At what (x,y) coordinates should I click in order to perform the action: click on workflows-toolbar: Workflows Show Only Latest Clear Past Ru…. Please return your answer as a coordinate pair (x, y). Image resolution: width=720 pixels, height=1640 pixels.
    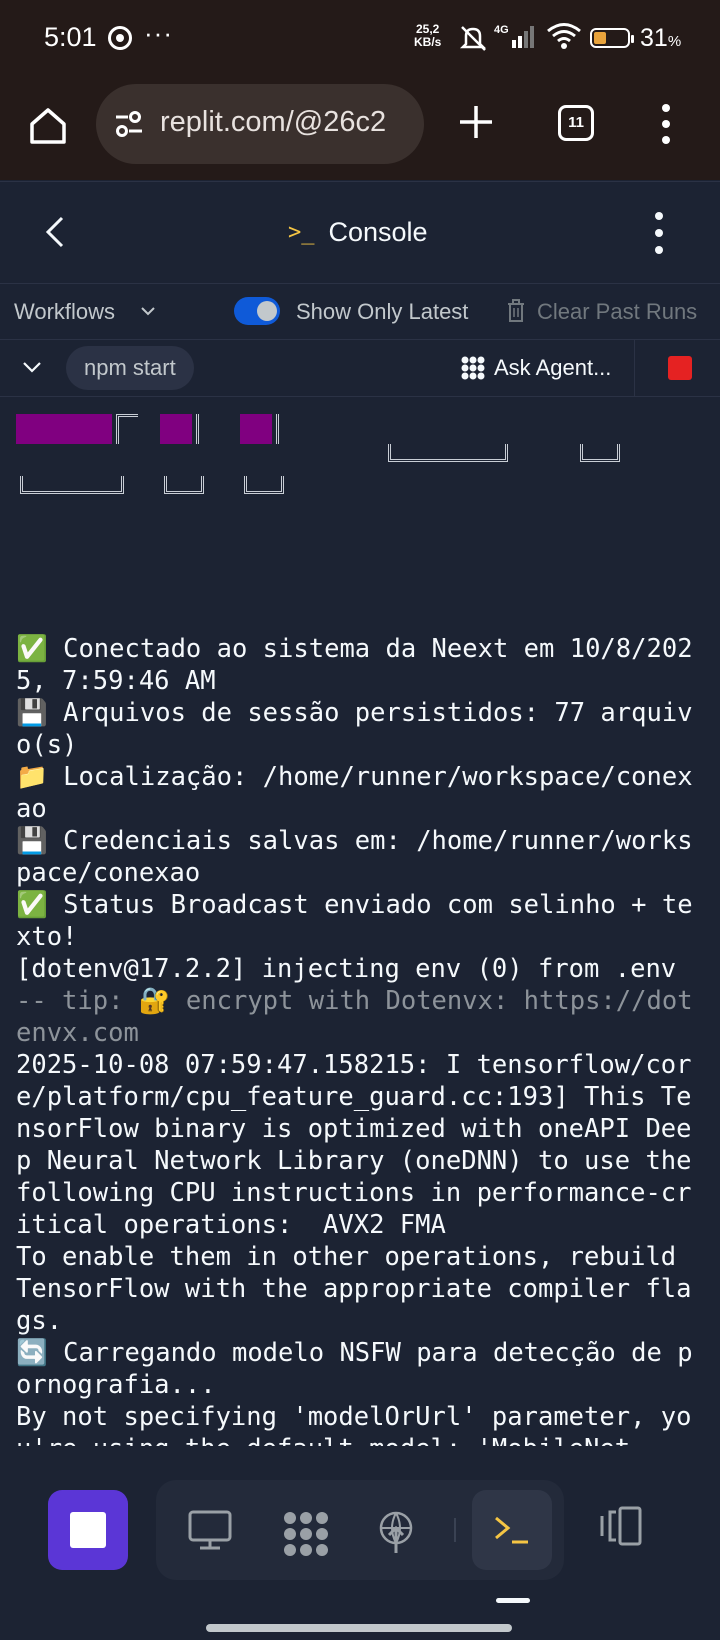
    Looking at the image, I should click on (360, 311).